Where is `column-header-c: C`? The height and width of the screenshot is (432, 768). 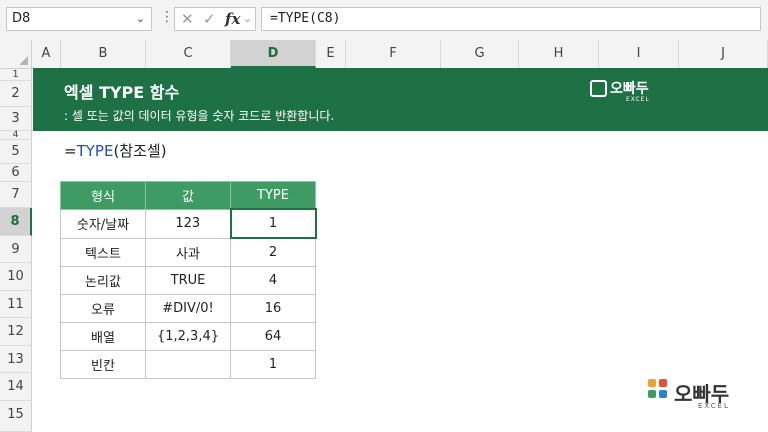 column-header-c: C is located at coordinates (188, 54).